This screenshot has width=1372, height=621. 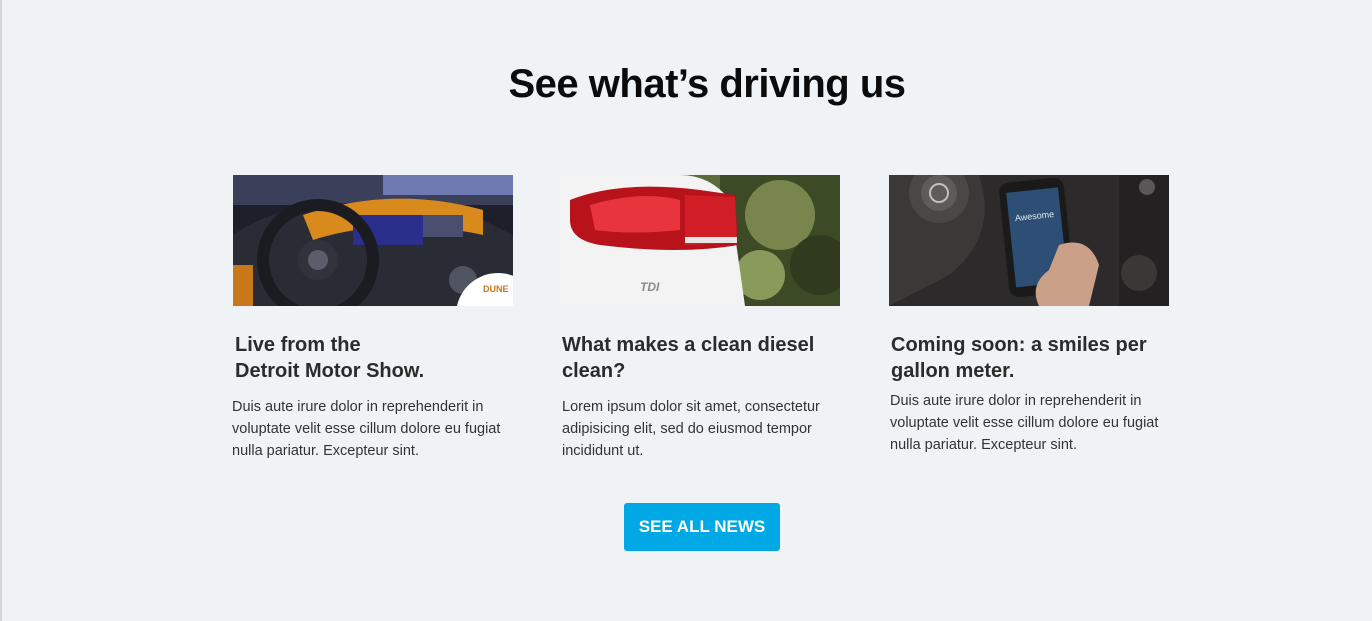 What do you see at coordinates (702, 527) in the screenshot?
I see `see-all-news-button: SEE ALL NEWS` at bounding box center [702, 527].